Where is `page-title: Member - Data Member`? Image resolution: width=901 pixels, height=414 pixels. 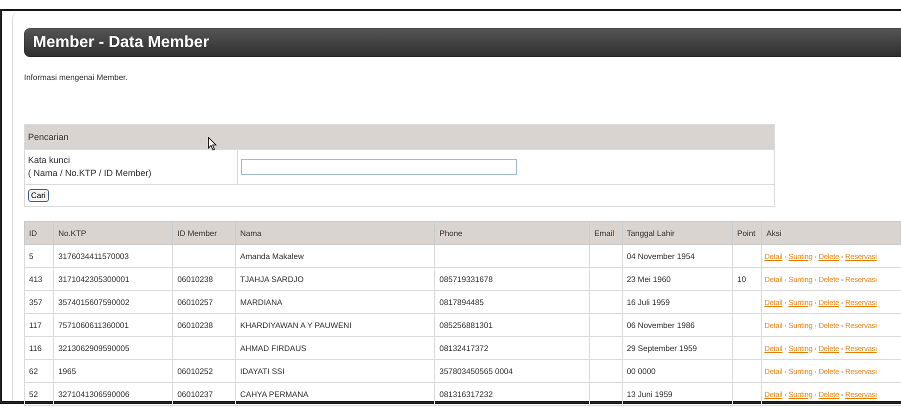 page-title: Member - Data Member is located at coordinates (121, 43).